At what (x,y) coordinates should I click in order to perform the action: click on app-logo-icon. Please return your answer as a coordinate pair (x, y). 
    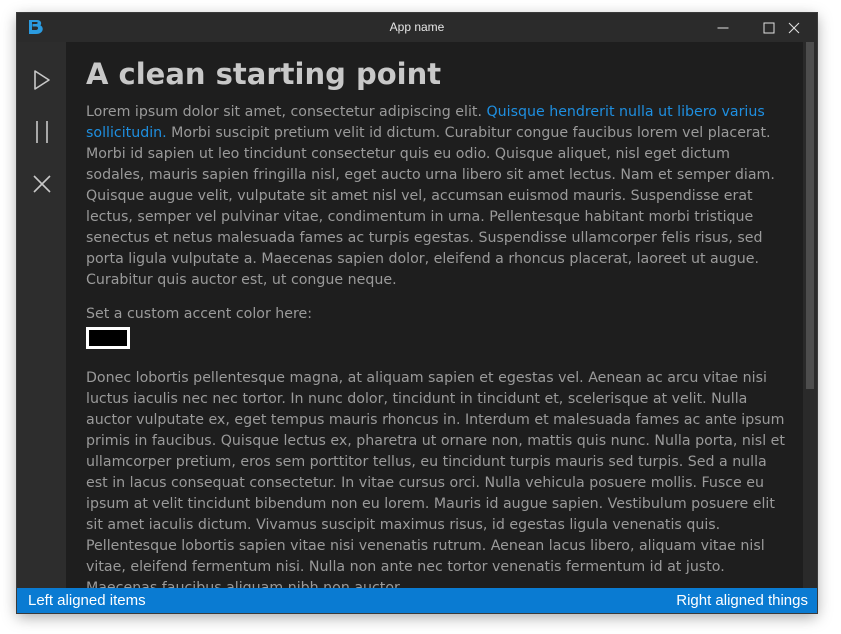
    Looking at the image, I should click on (36, 28).